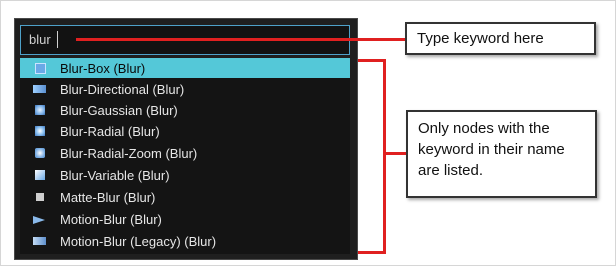  Describe the element at coordinates (185, 110) in the screenshot. I see `list-item: Blur-Gaussian (Blur)` at that location.